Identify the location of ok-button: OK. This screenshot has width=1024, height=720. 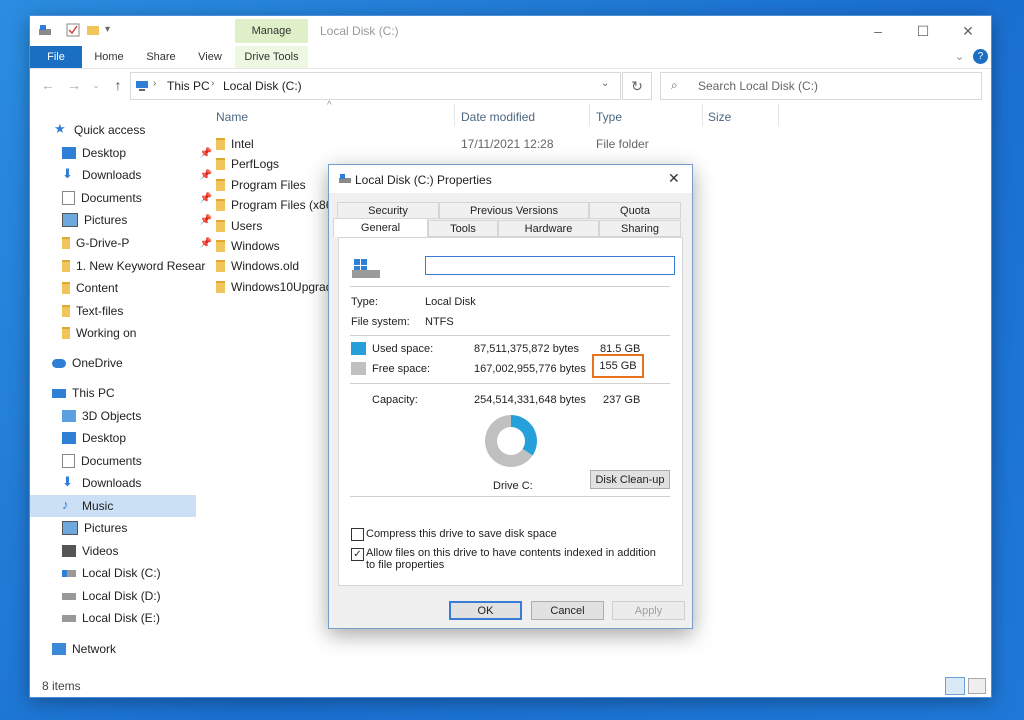
(485, 610).